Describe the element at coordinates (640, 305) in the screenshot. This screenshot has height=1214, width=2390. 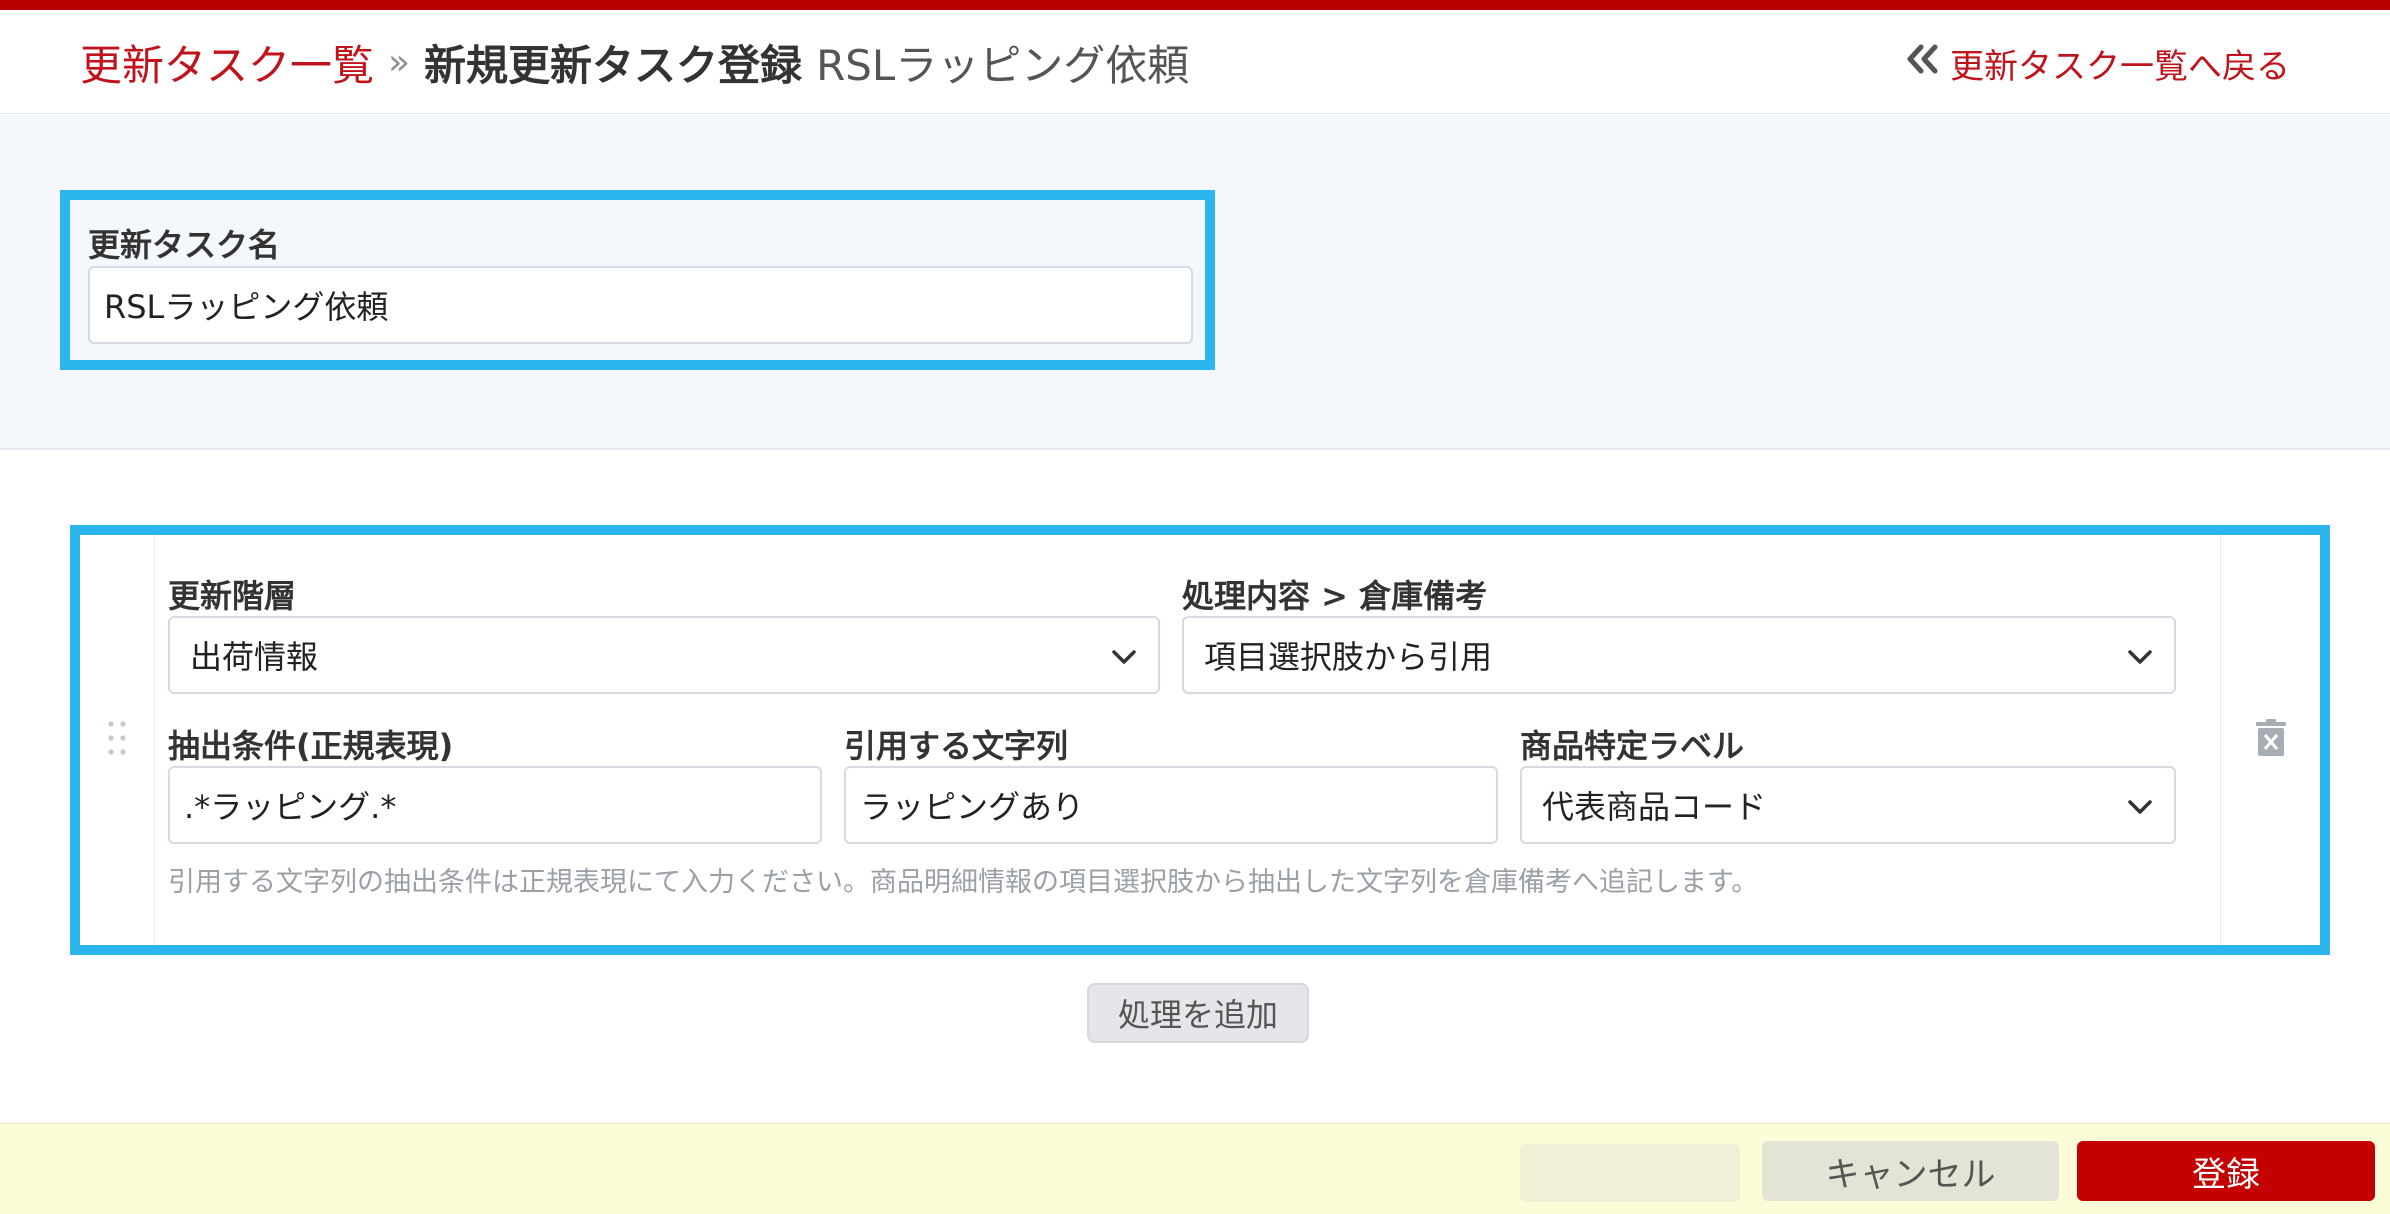
I see `task-name-input` at that location.